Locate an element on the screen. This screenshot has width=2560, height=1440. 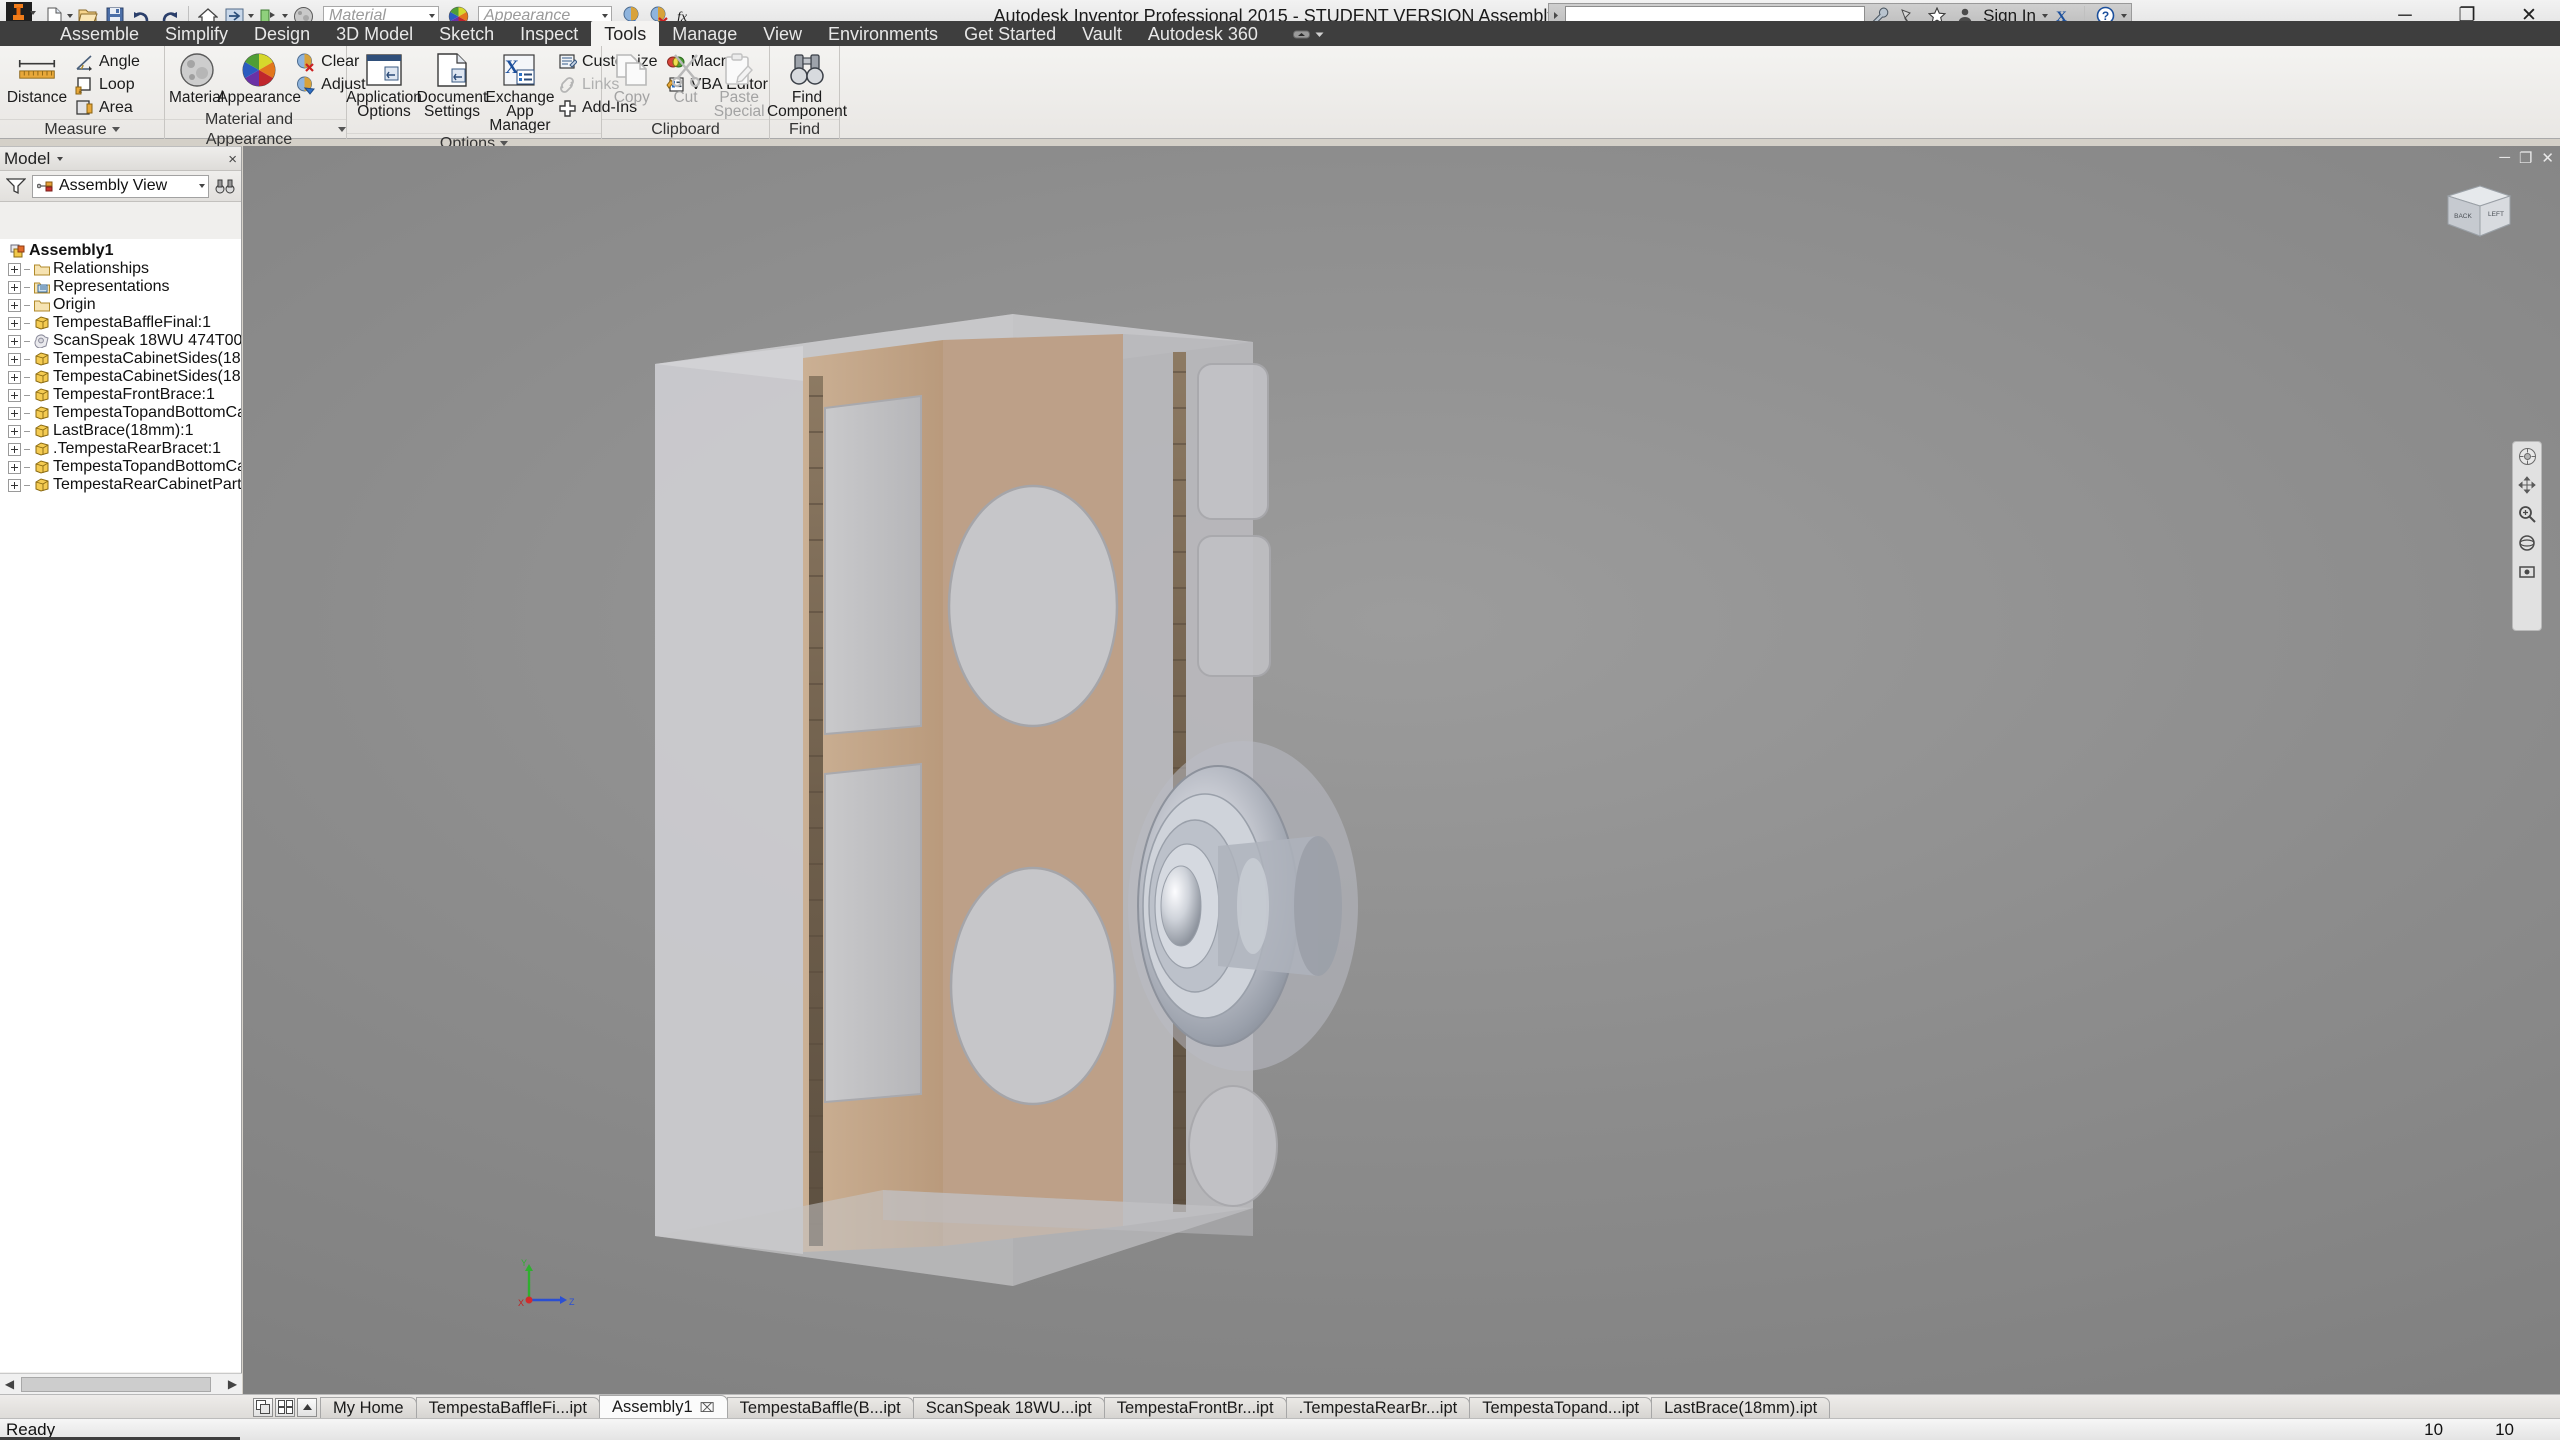
binoculars-small-icon is located at coordinates (225, 186).